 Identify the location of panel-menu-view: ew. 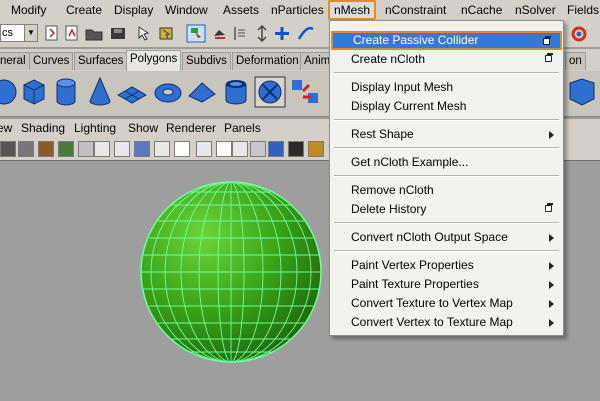
(6, 128).